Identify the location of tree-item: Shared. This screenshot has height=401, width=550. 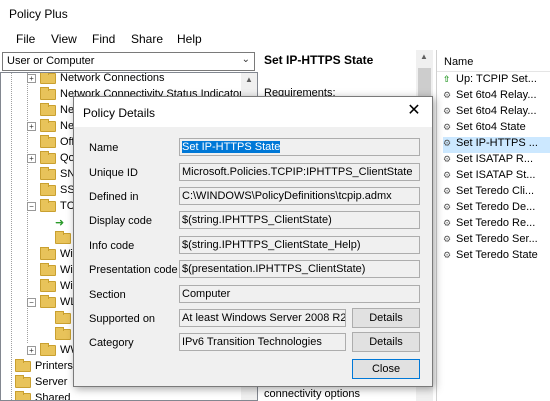
(43, 395).